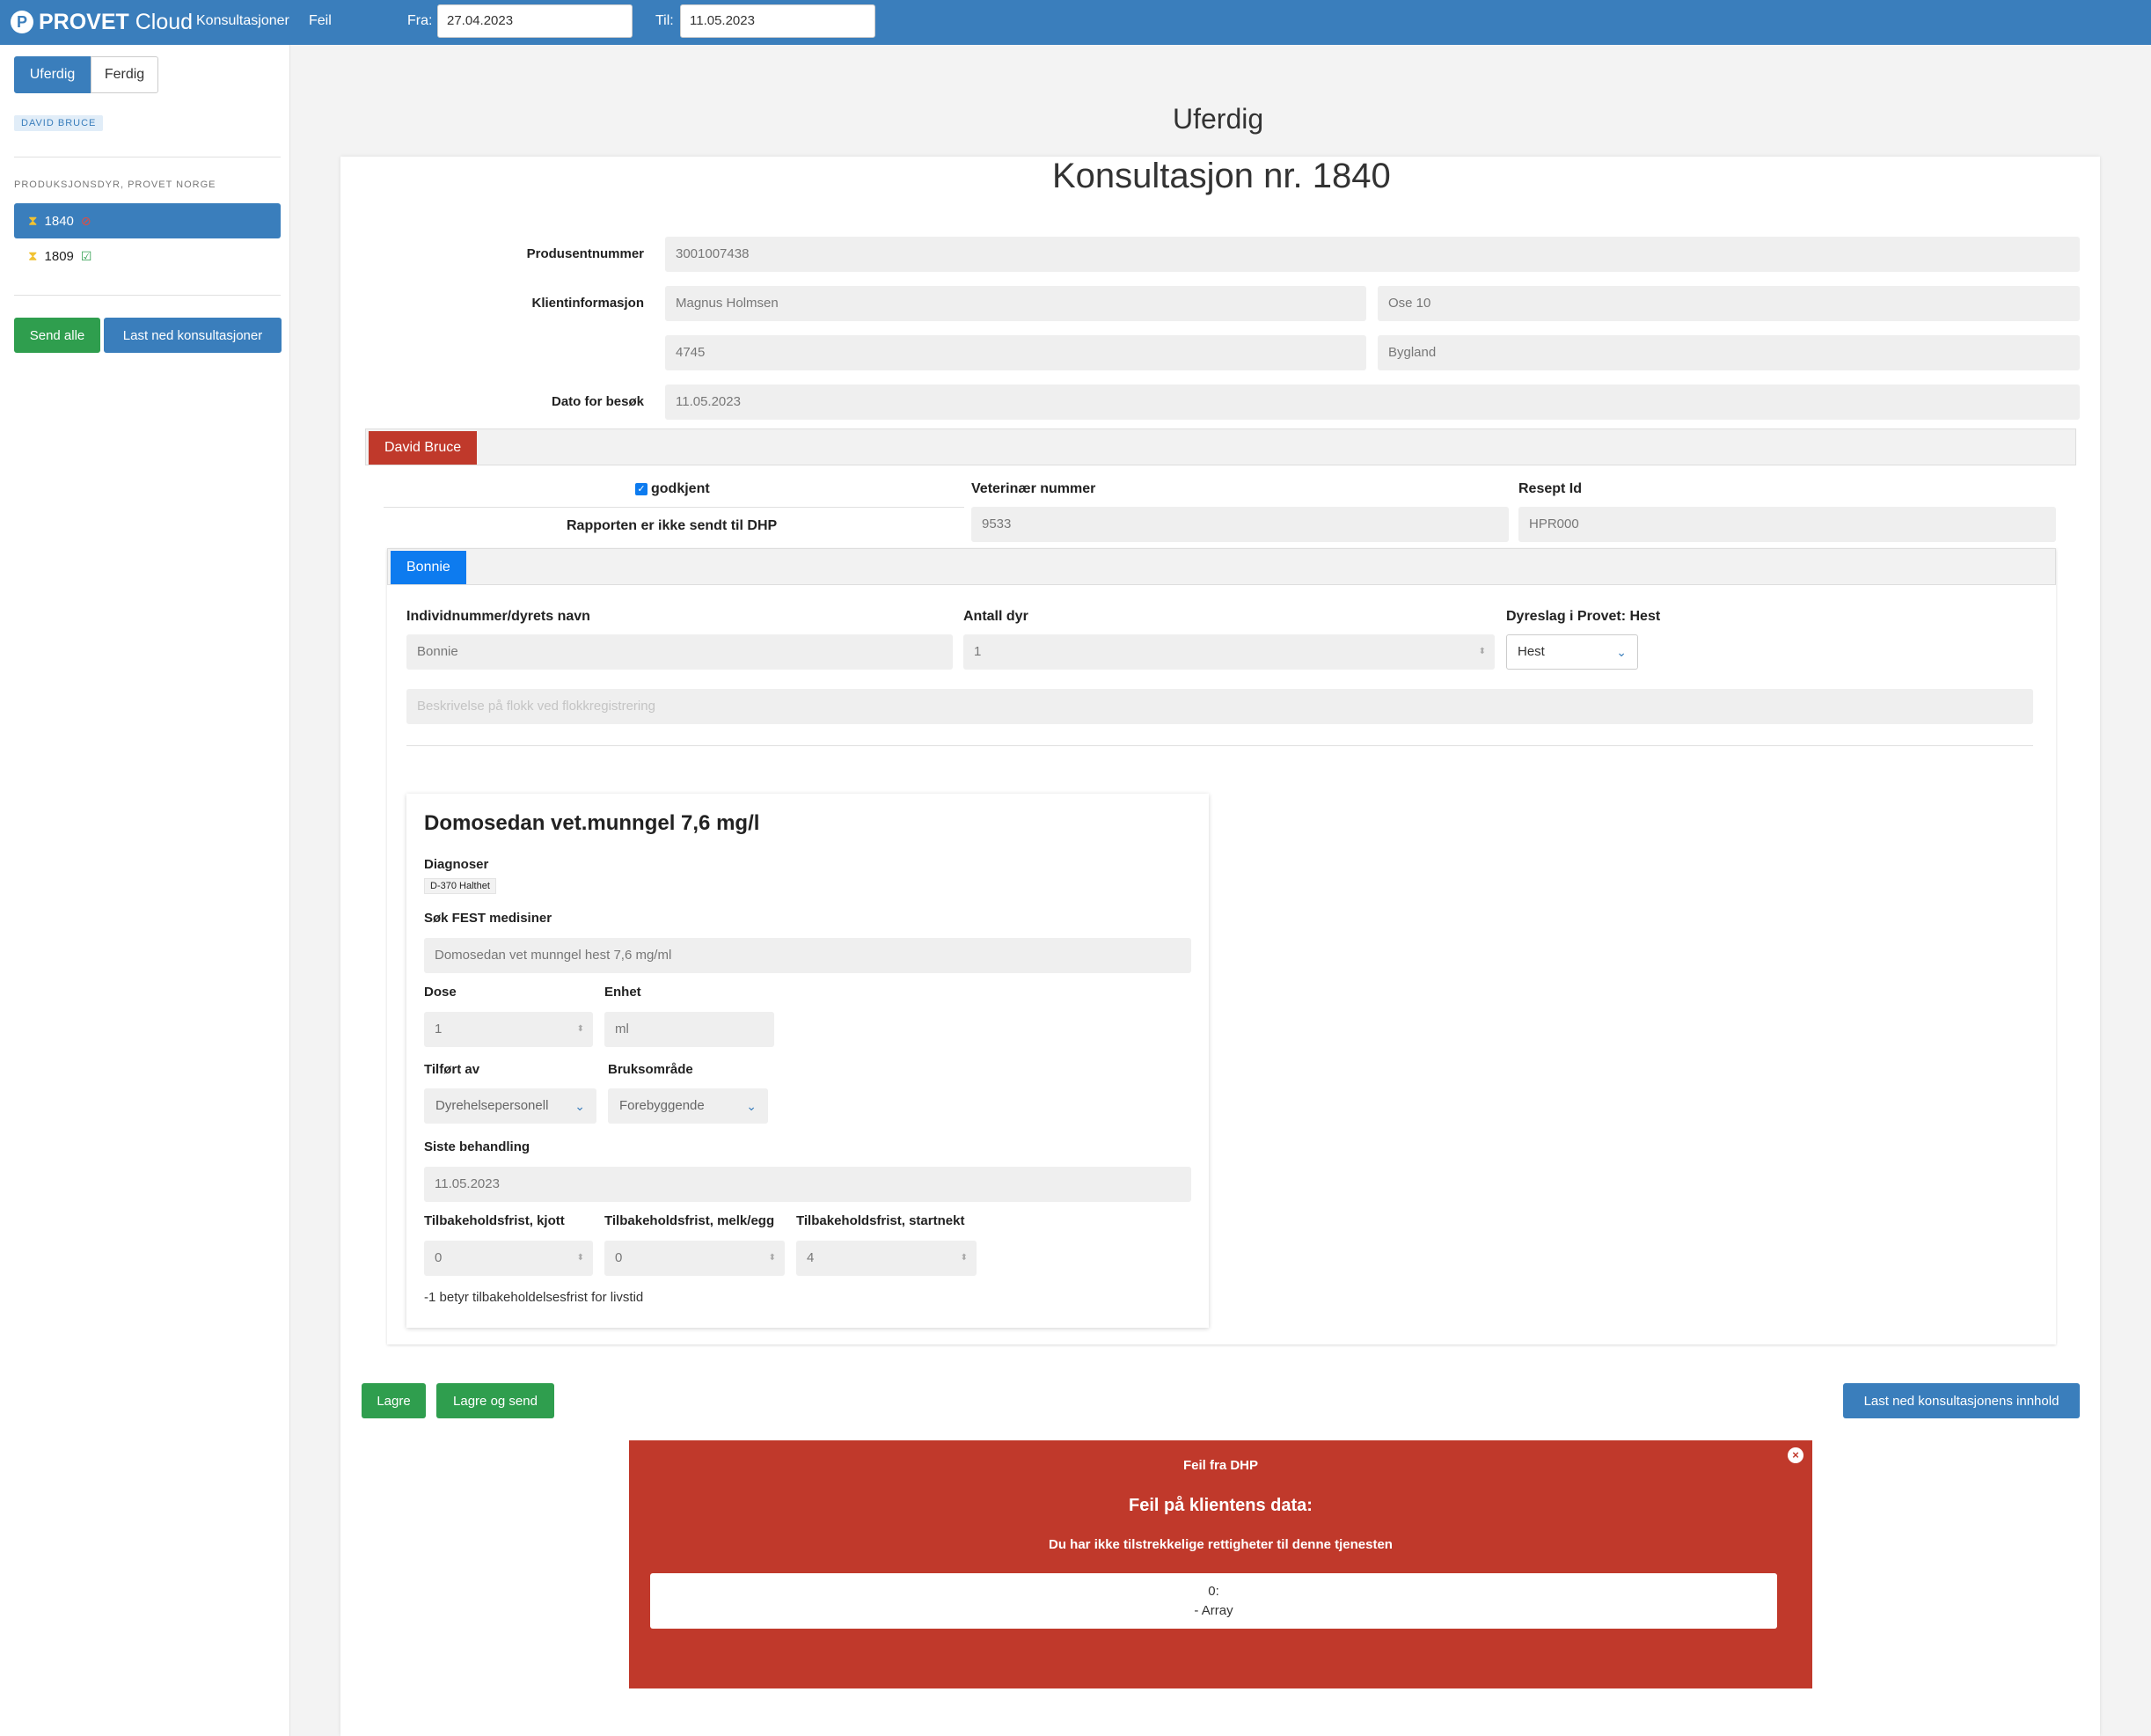 This screenshot has height=1736, width=2151. Describe the element at coordinates (22, 22) in the screenshot. I see `provet-logo-icon: P` at that location.